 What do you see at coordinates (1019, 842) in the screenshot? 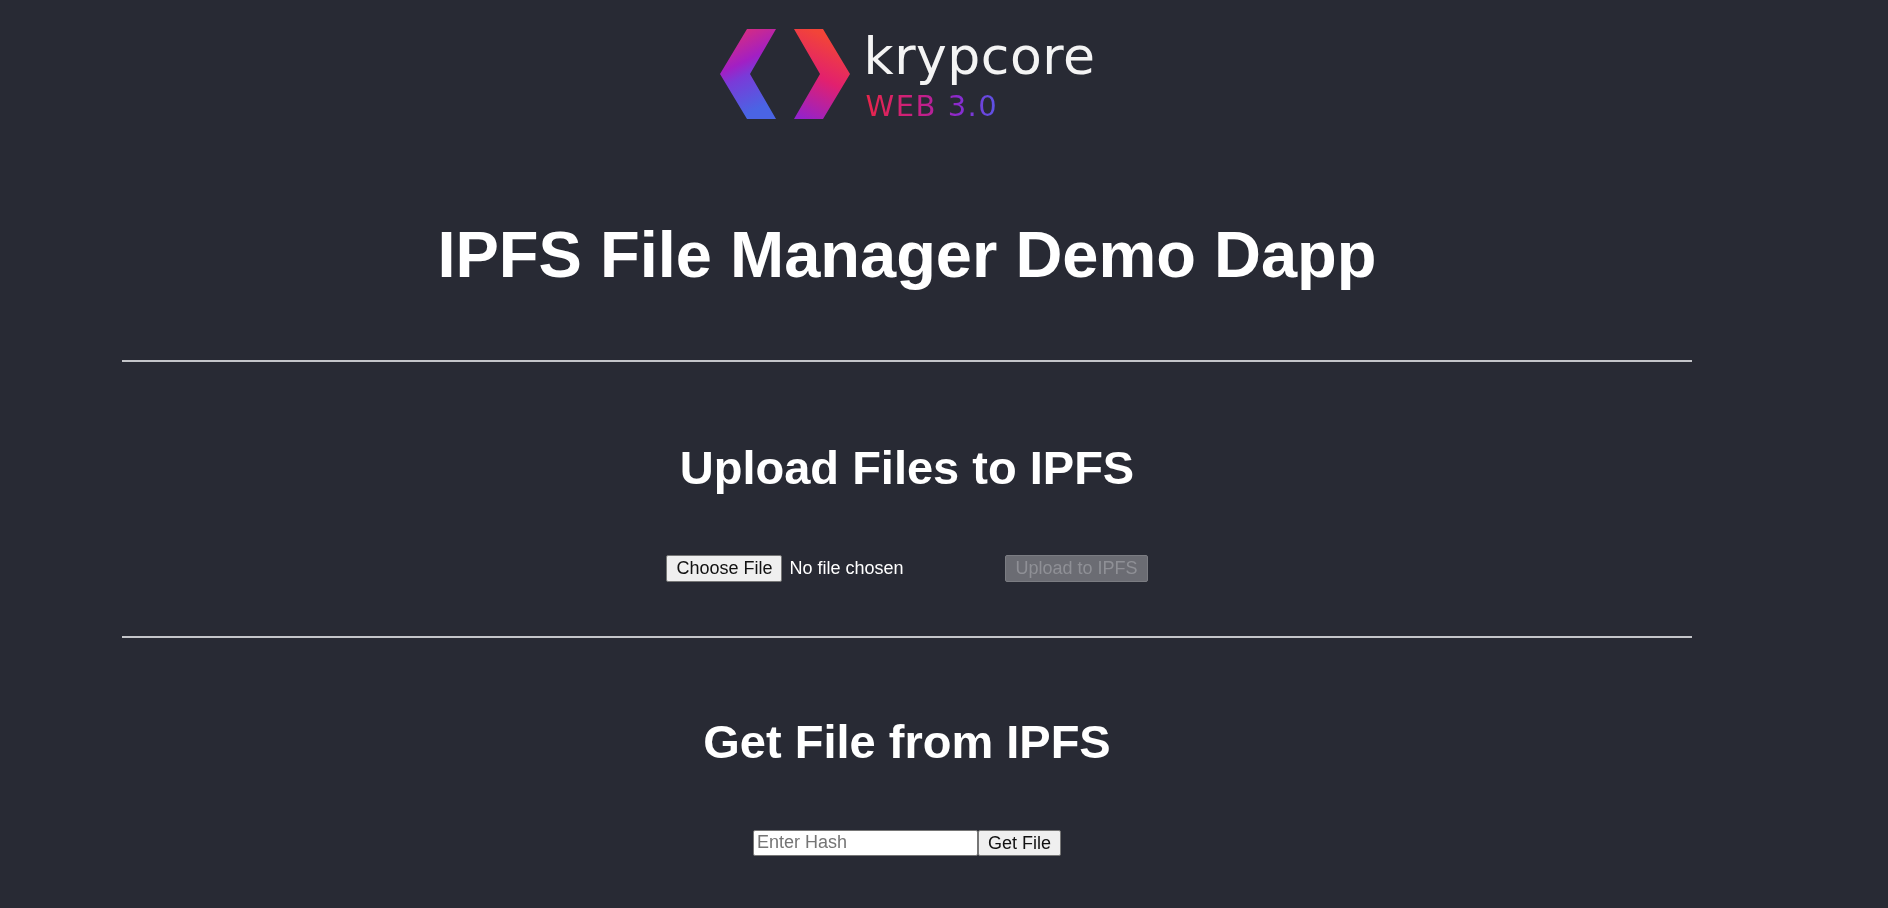
I see `get-file-button: Get File` at bounding box center [1019, 842].